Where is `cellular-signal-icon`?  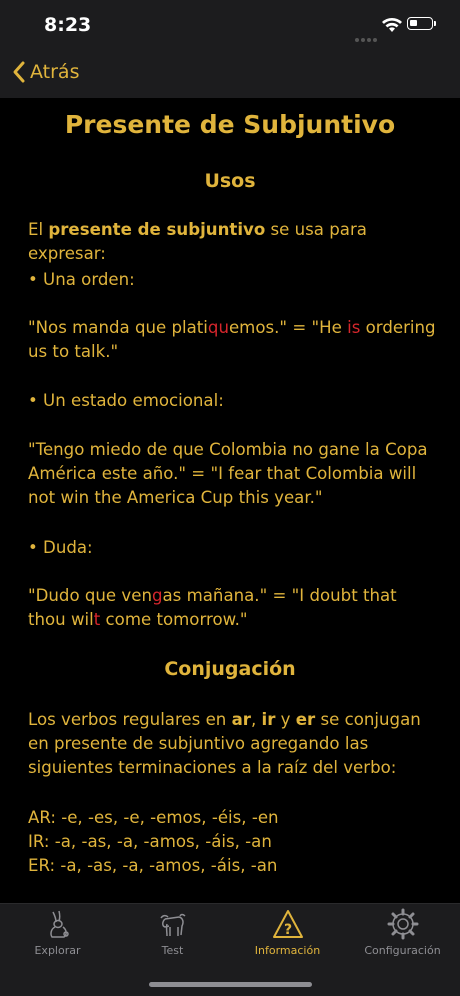
cellular-signal-icon is located at coordinates (367, 36).